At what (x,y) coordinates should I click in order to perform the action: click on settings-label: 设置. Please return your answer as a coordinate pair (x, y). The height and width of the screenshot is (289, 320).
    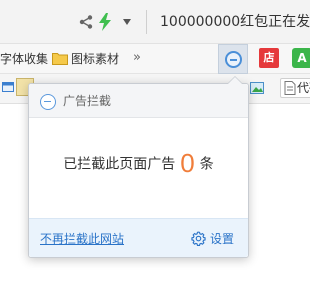
    Looking at the image, I should click on (222, 239).